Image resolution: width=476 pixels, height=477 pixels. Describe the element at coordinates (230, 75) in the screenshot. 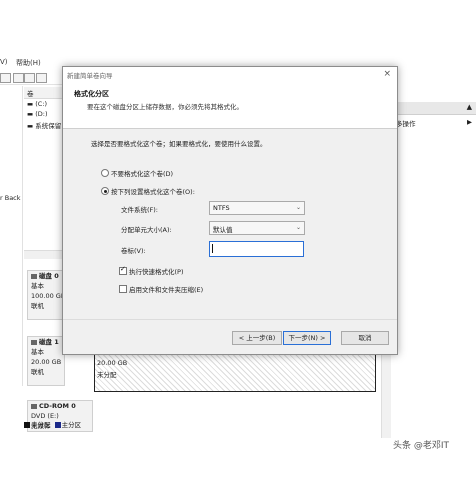

I see `dialog-titlebar: 新建简单卷向导 ×` at that location.